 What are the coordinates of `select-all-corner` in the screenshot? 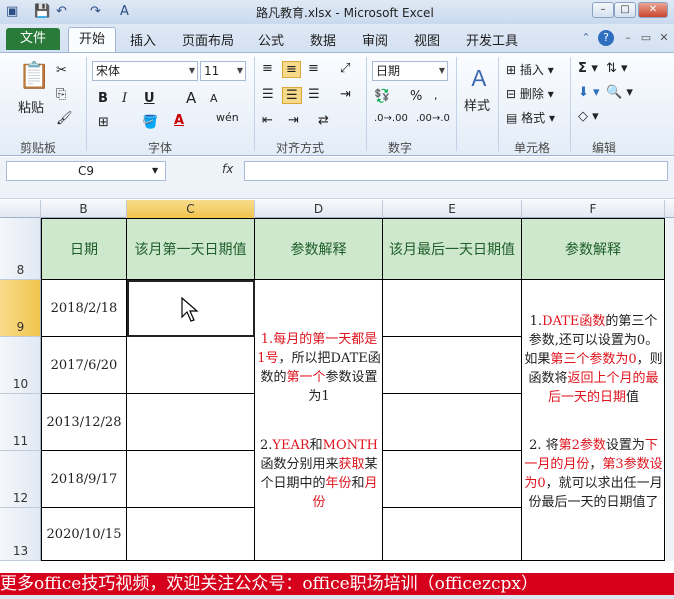 It's located at (20, 209).